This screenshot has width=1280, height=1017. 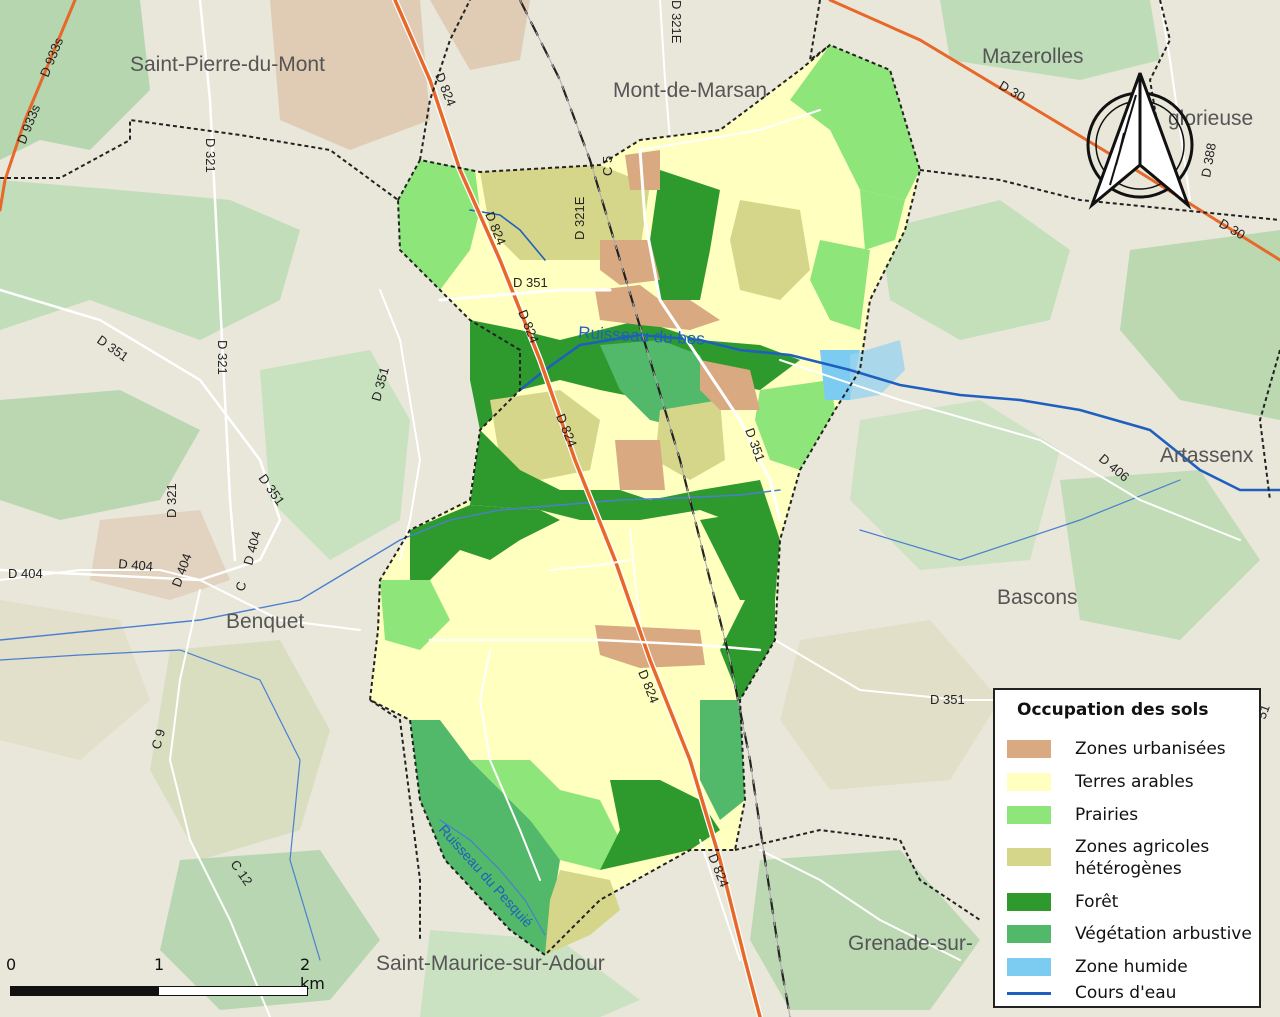 What do you see at coordinates (233, 991) in the screenshot?
I see `scale-segment-empty` at bounding box center [233, 991].